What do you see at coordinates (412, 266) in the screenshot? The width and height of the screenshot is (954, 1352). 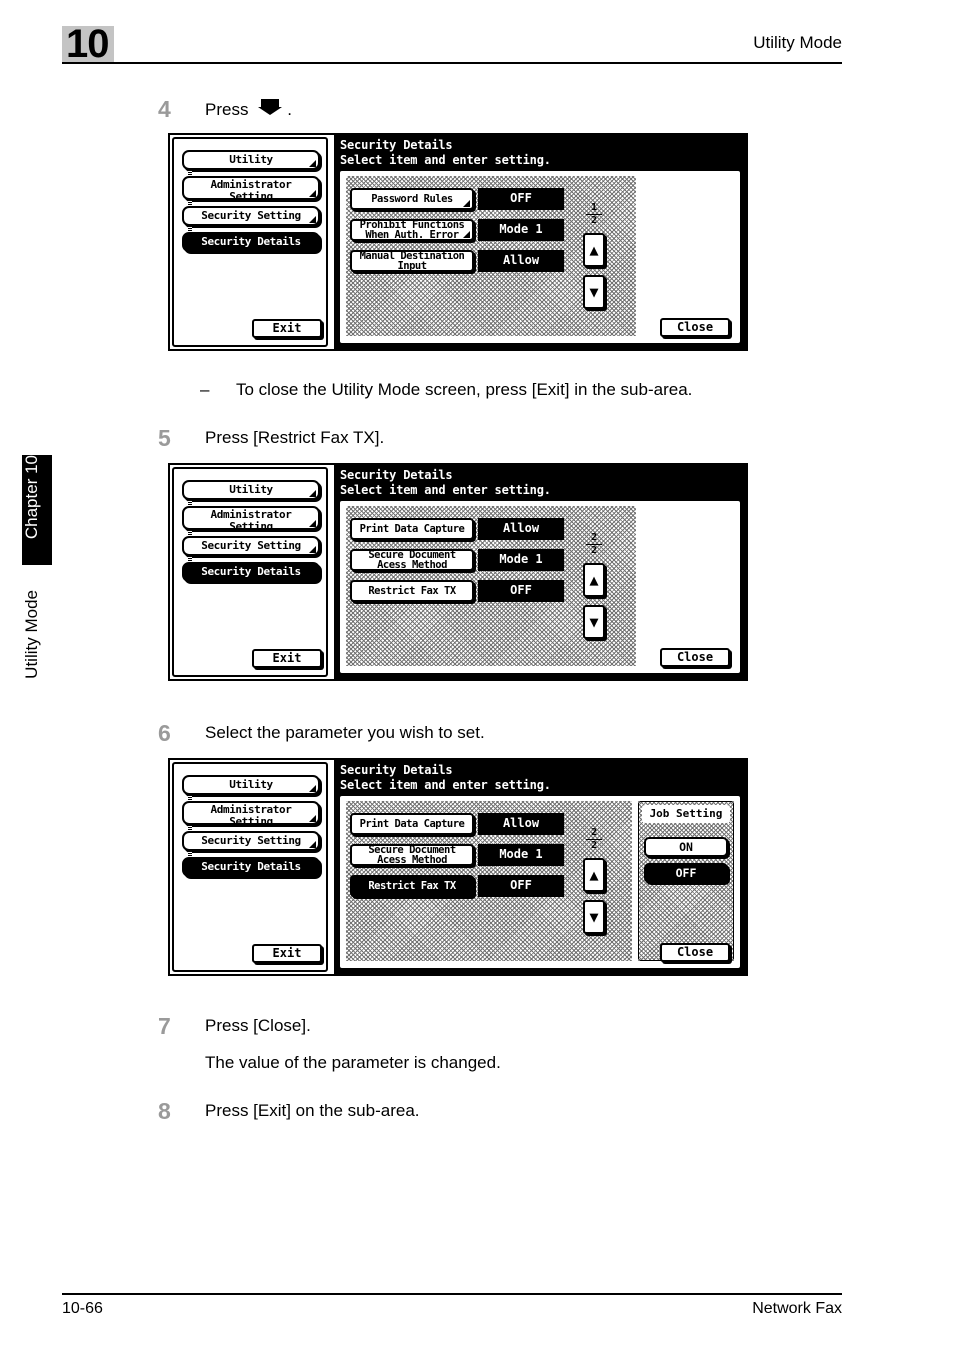 I see `setting-label-text-2: Input` at bounding box center [412, 266].